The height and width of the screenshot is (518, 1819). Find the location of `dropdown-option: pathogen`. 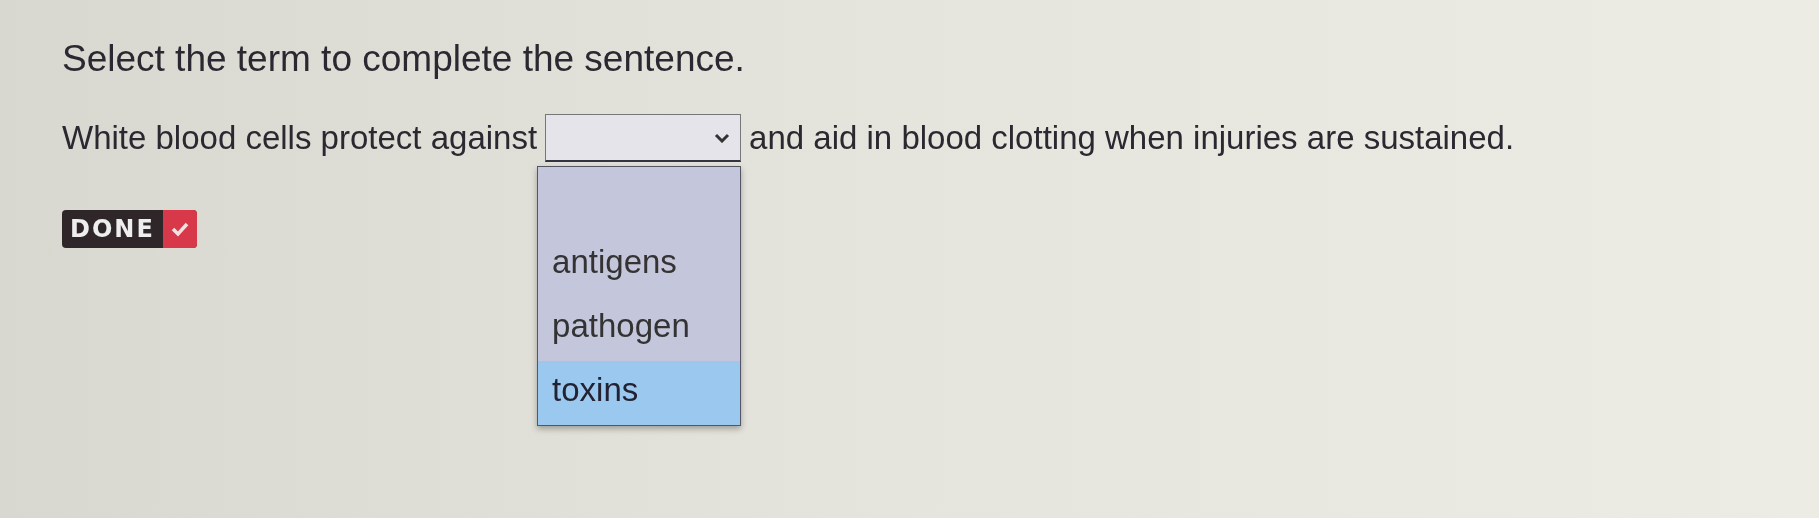

dropdown-option: pathogen is located at coordinates (639, 329).